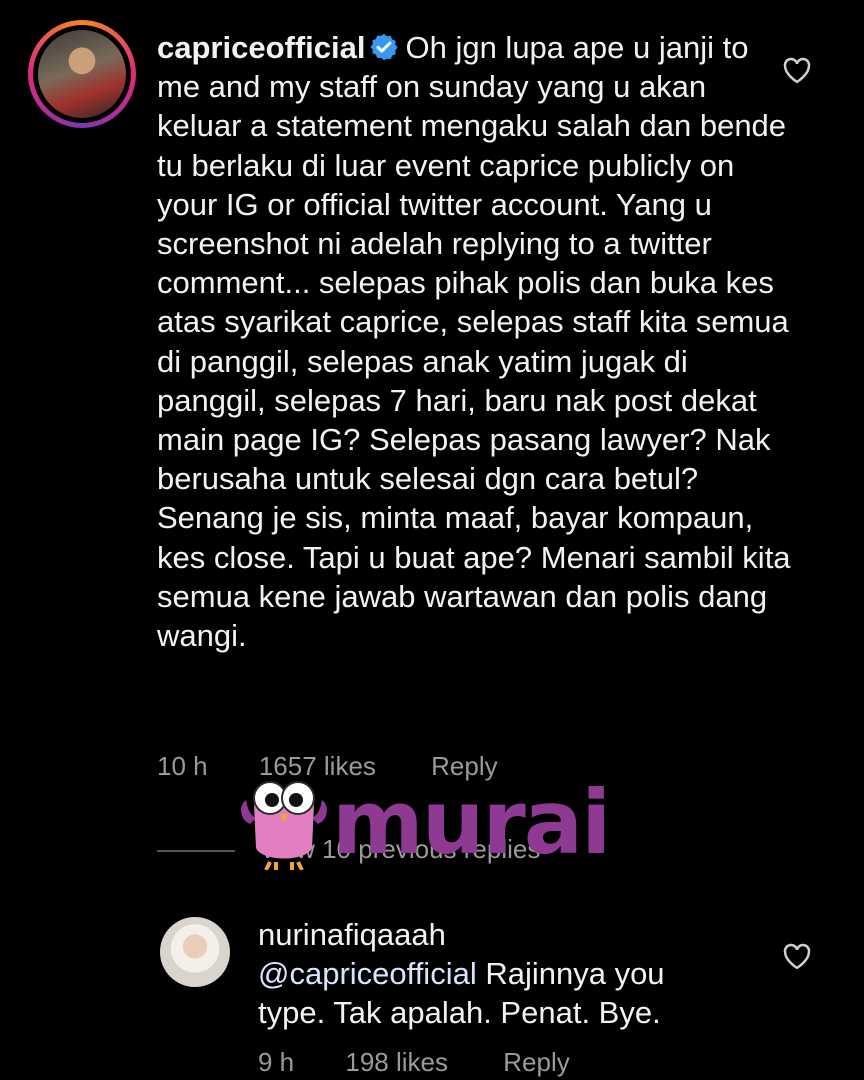  I want to click on watermark-logo: murai, so click(423, 820).